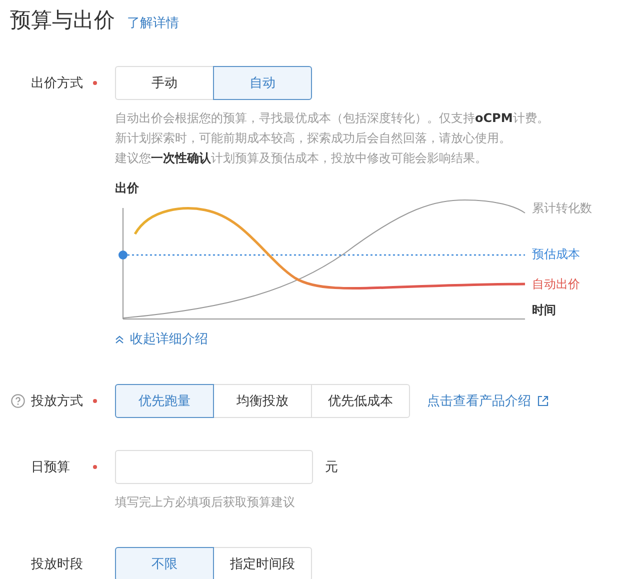 This screenshot has height=579, width=618. What do you see at coordinates (119, 339) in the screenshot?
I see `collapse-icon` at bounding box center [119, 339].